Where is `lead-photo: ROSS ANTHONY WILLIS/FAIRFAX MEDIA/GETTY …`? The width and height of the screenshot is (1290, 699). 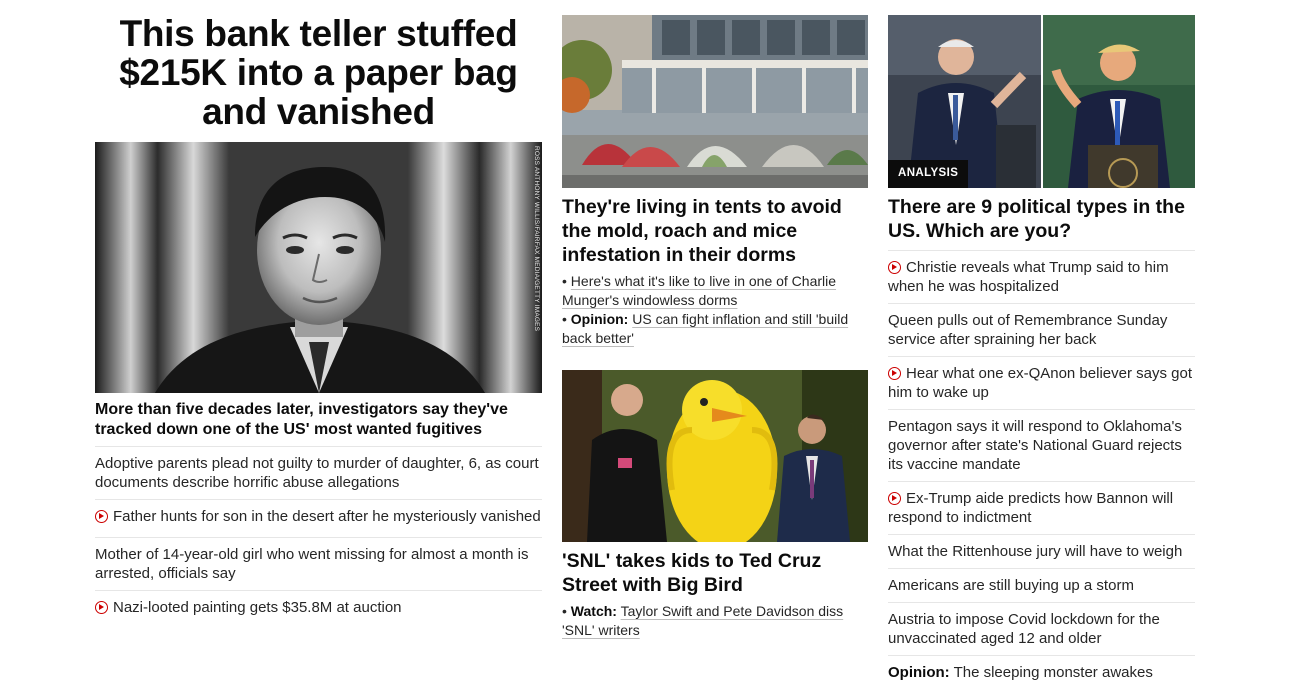
lead-photo: ROSS ANTHONY WILLIS/FAIRFAX MEDIA/GETTY … is located at coordinates (318, 267).